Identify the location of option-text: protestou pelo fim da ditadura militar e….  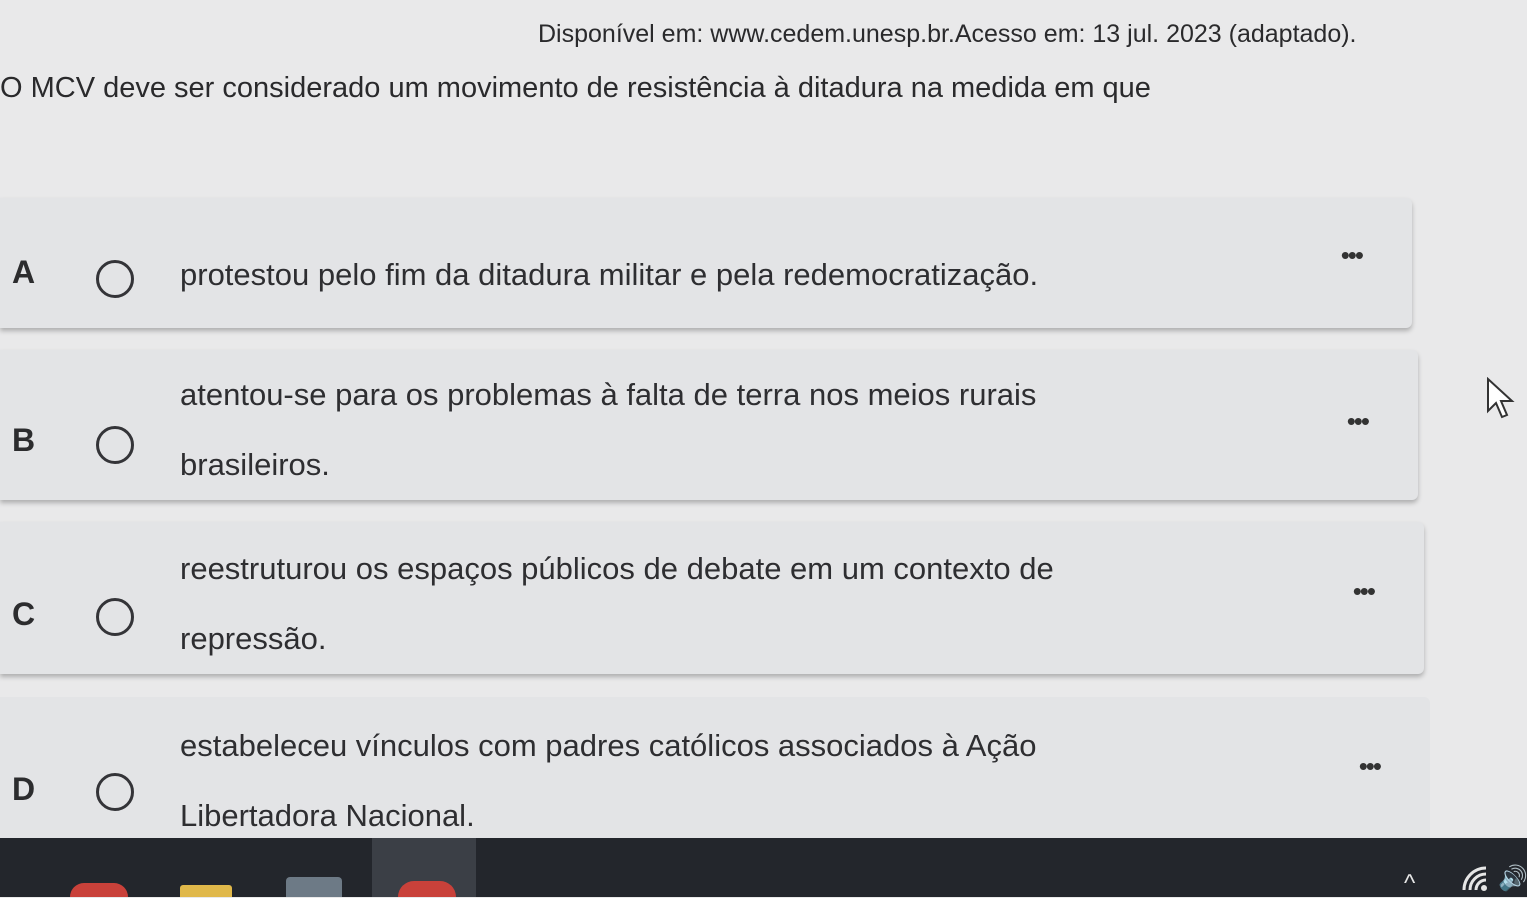
(609, 274).